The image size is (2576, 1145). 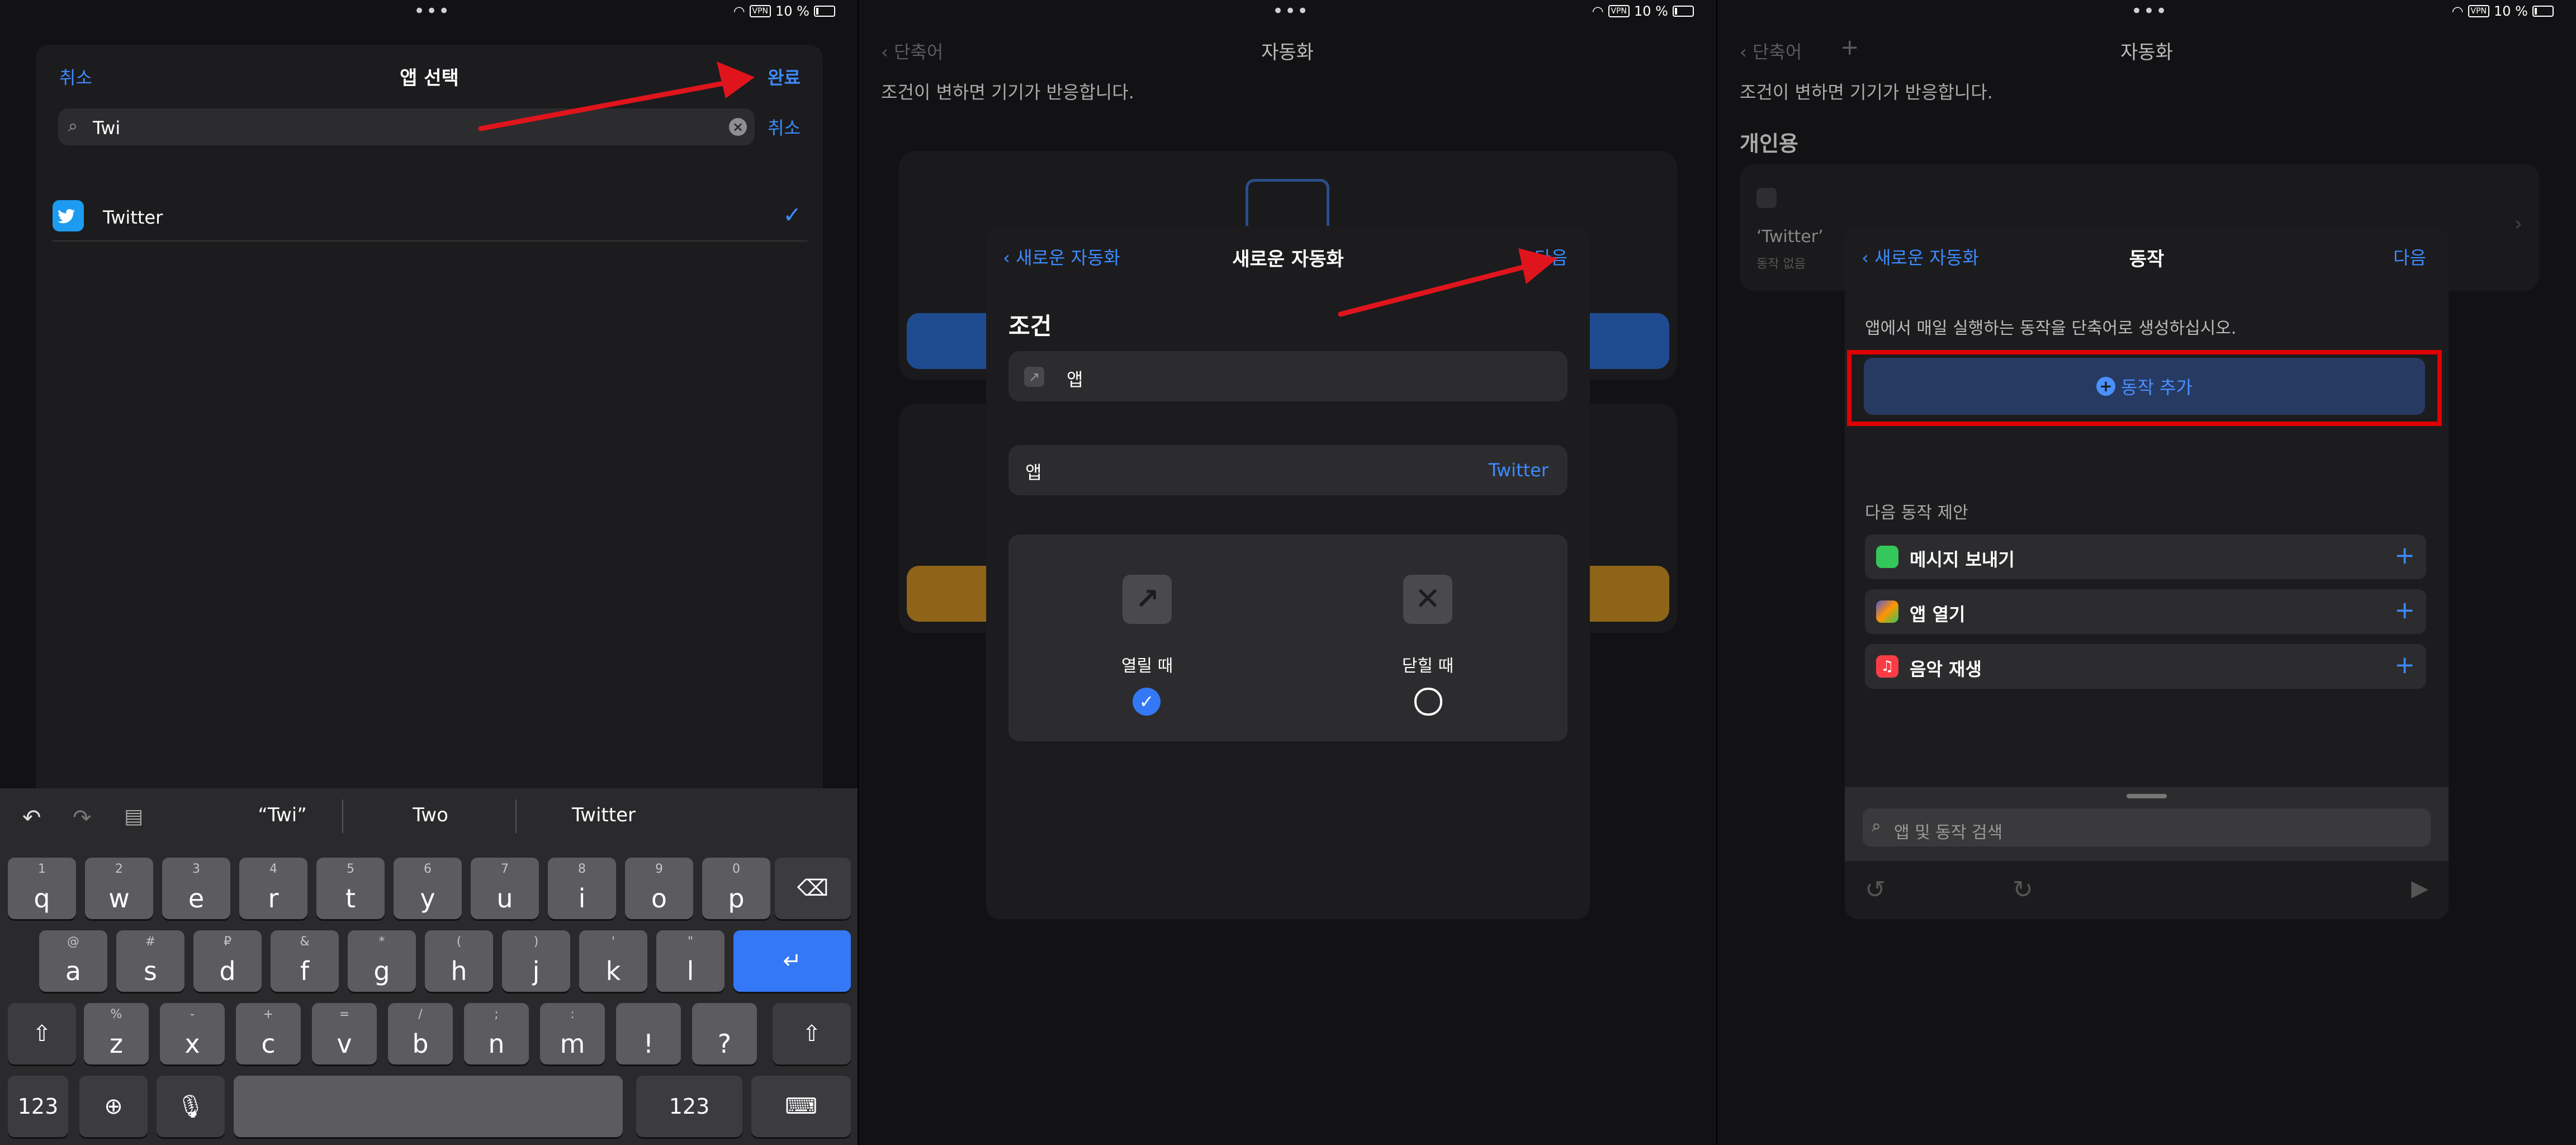 I want to click on bg-item-title: ‘Twitter’, so click(x=1790, y=237).